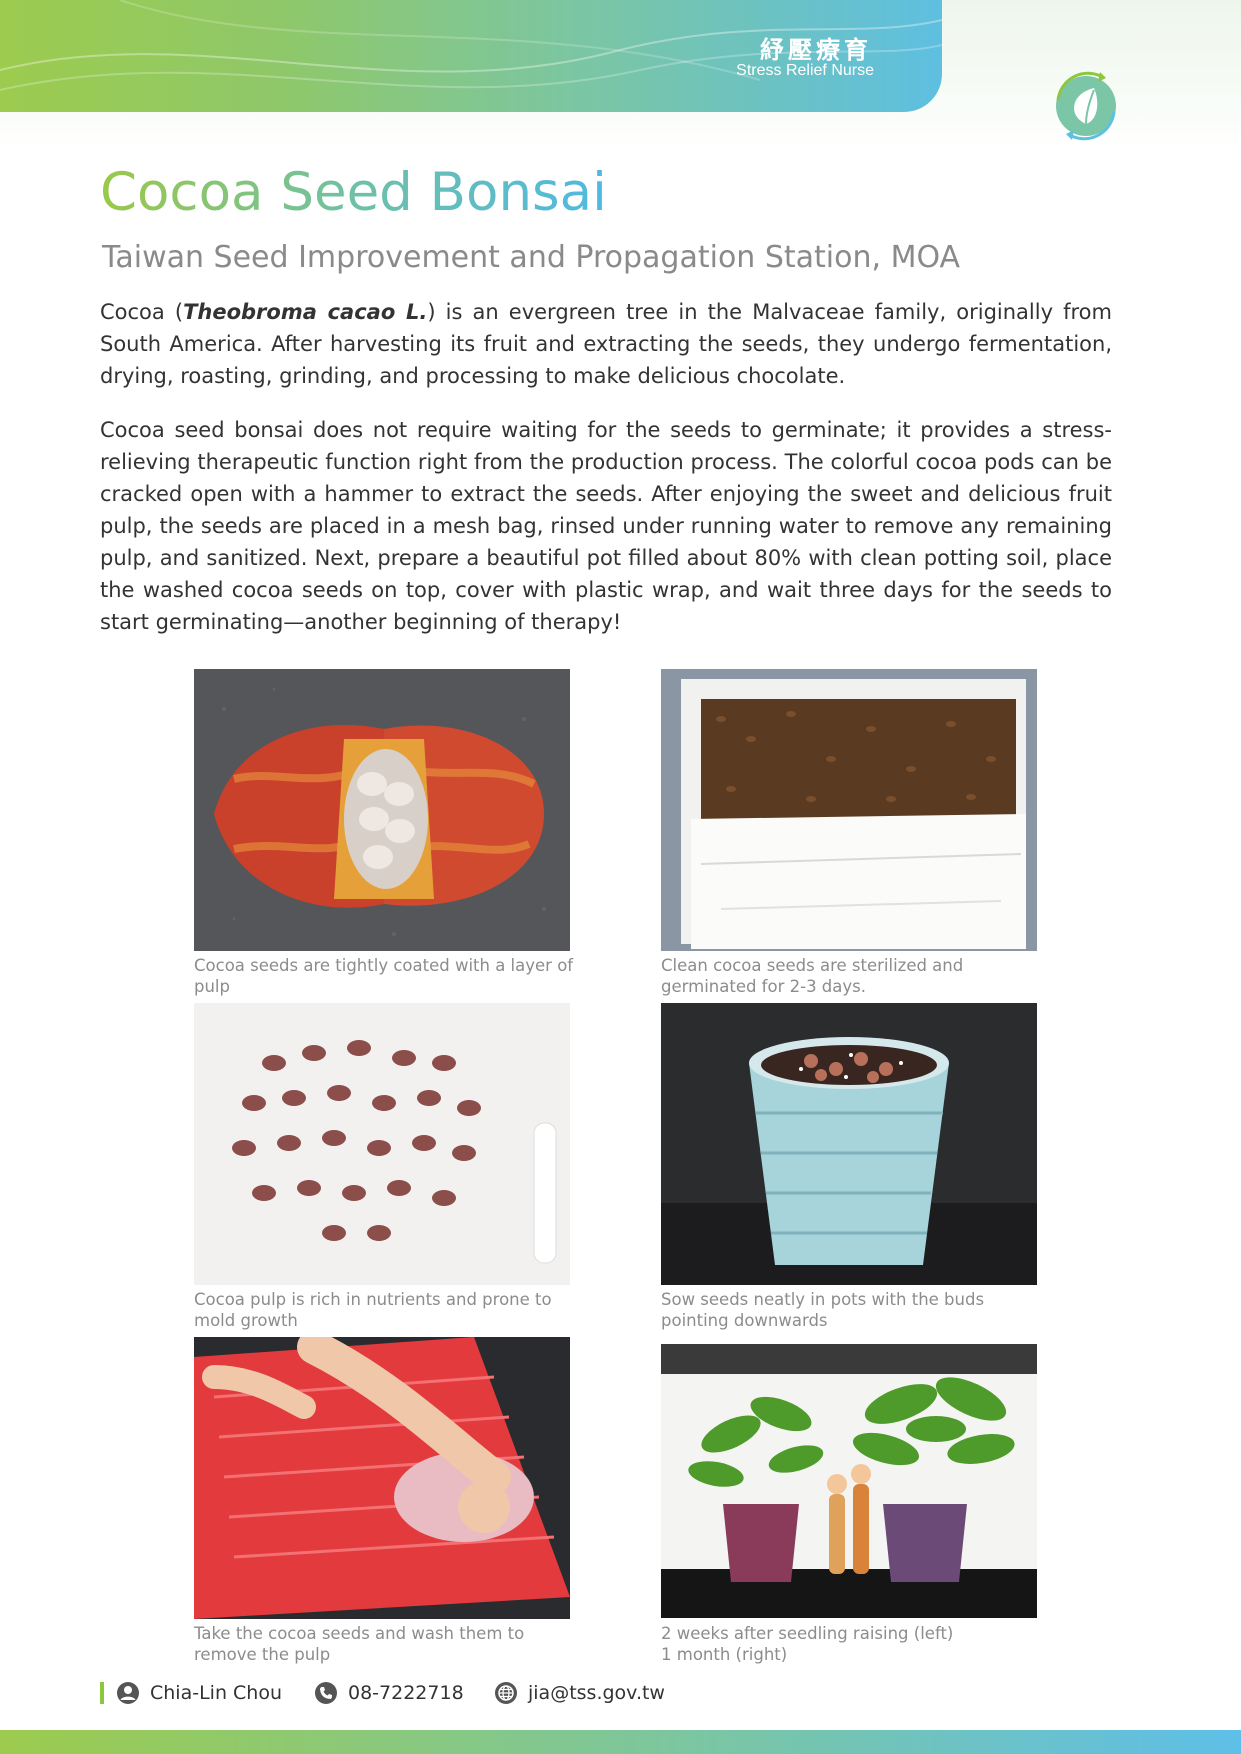  I want to click on bottom-gradient-bar, so click(620, 1742).